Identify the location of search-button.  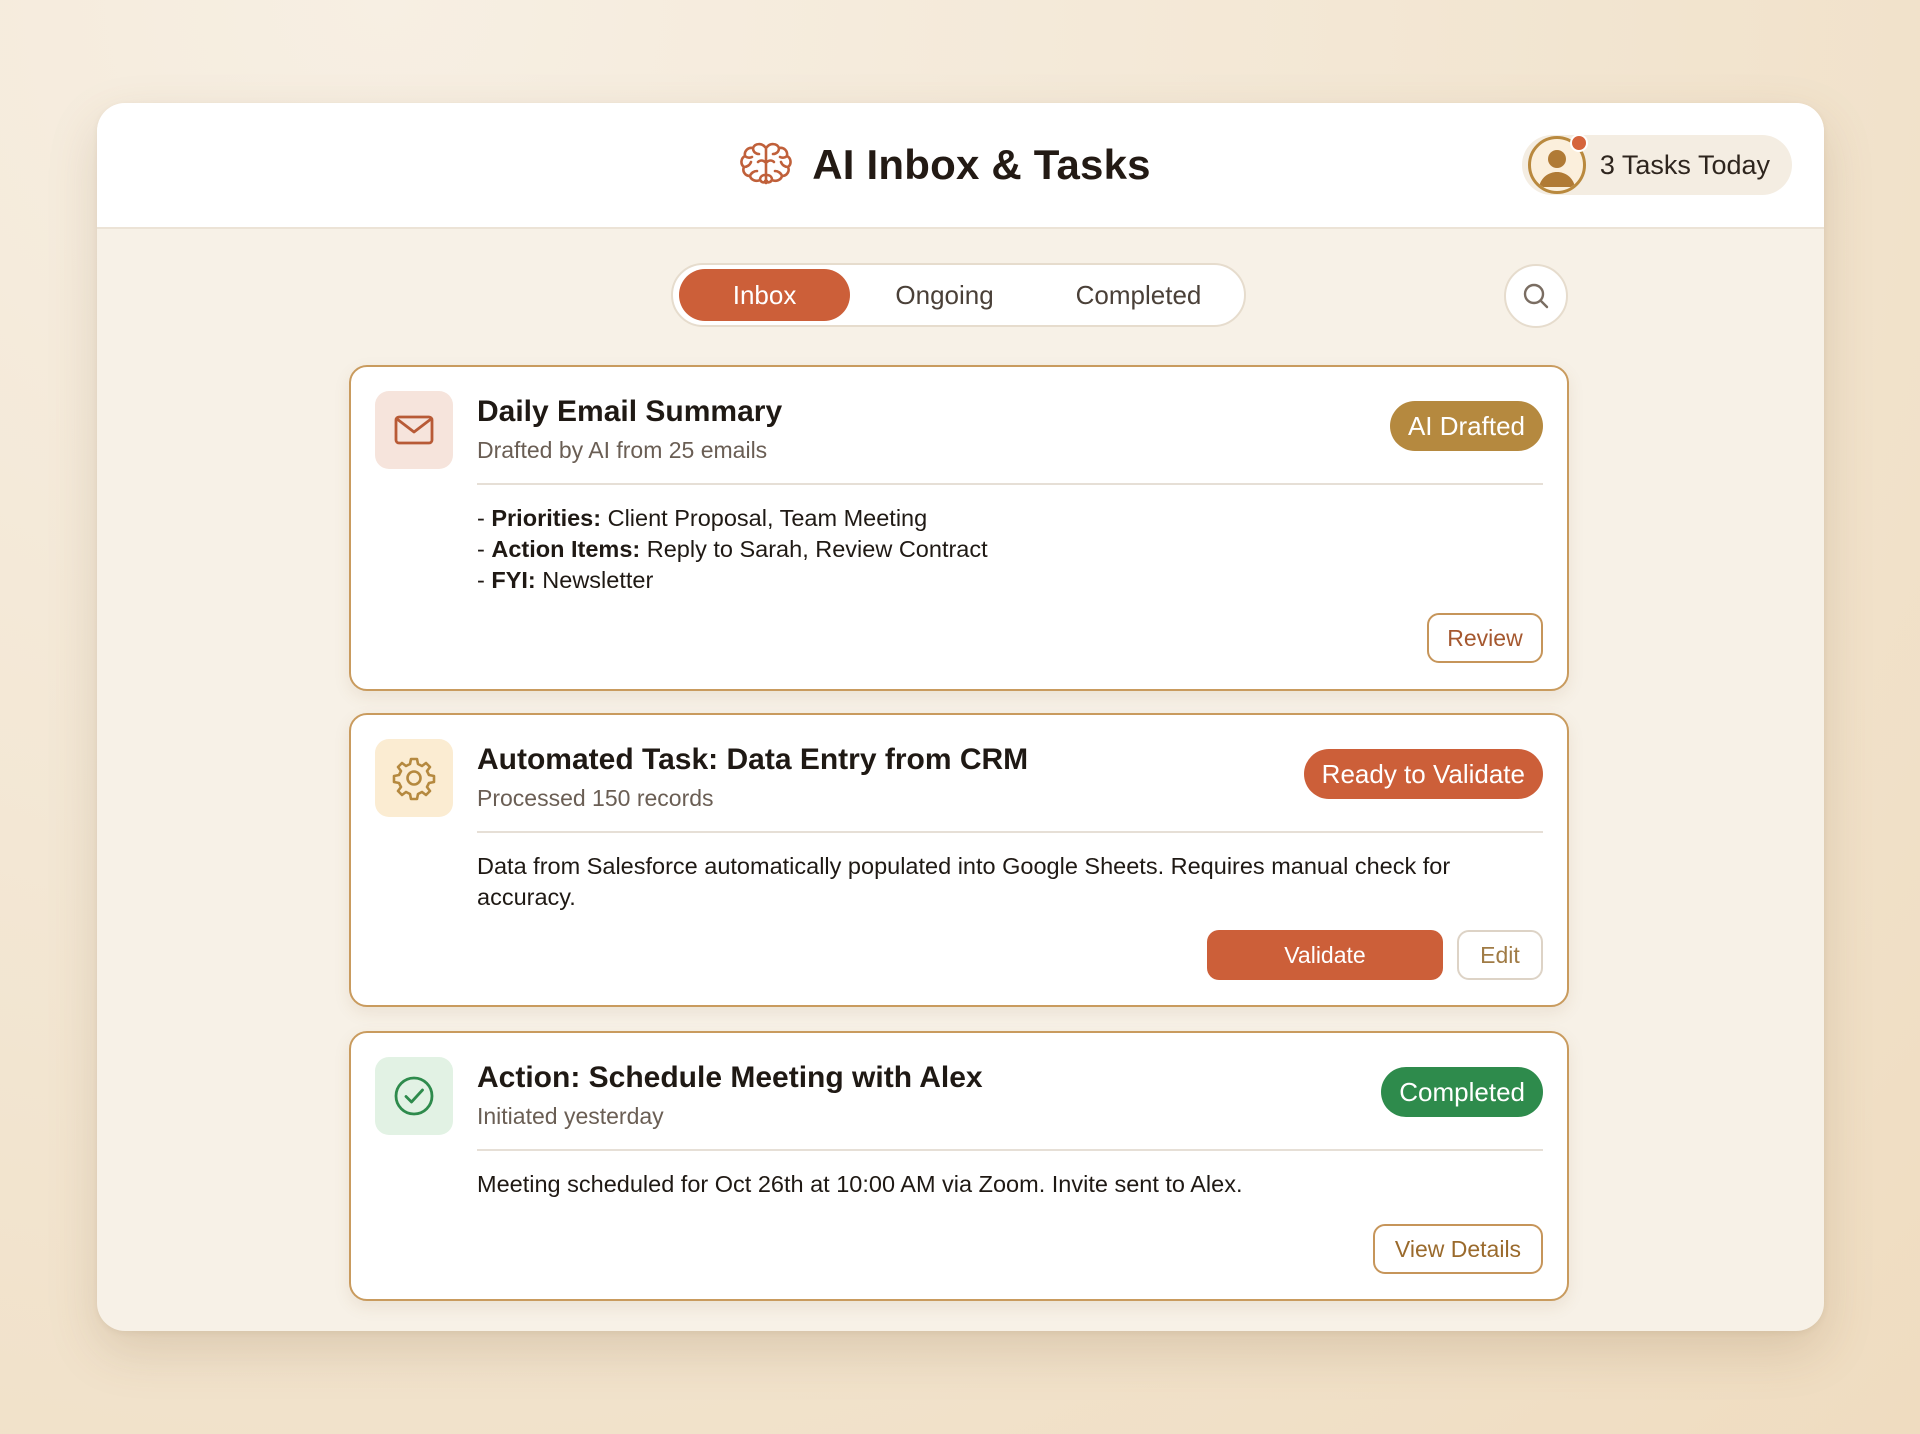
(1536, 296).